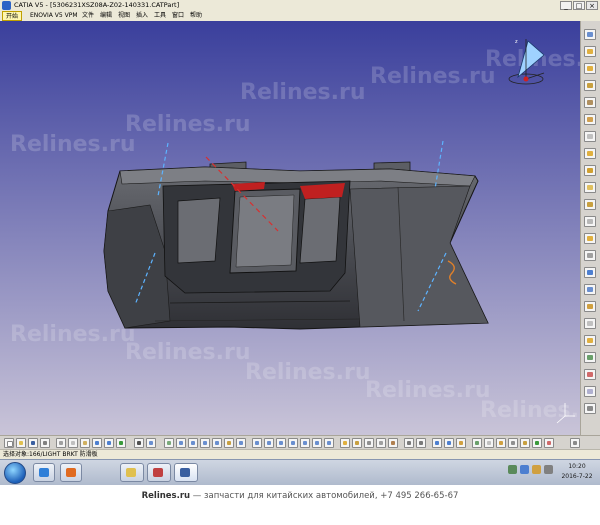  I want to click on catia-task-icon, so click(159, 472).